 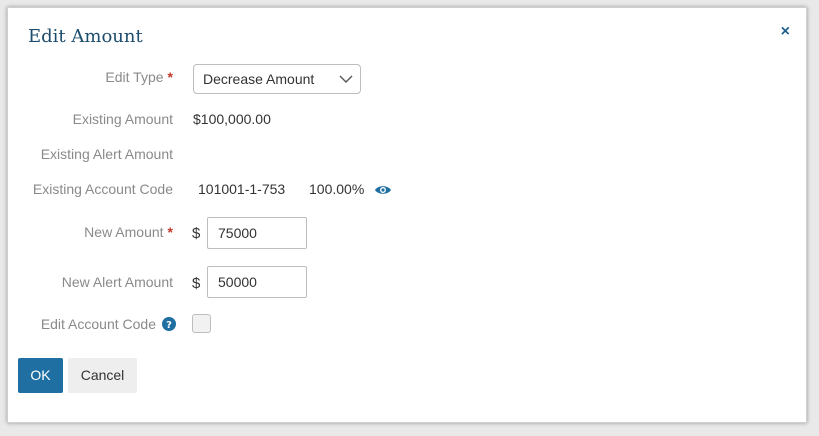 What do you see at coordinates (98, 324) in the screenshot?
I see `edit-account-code-label: Edit Account Code` at bounding box center [98, 324].